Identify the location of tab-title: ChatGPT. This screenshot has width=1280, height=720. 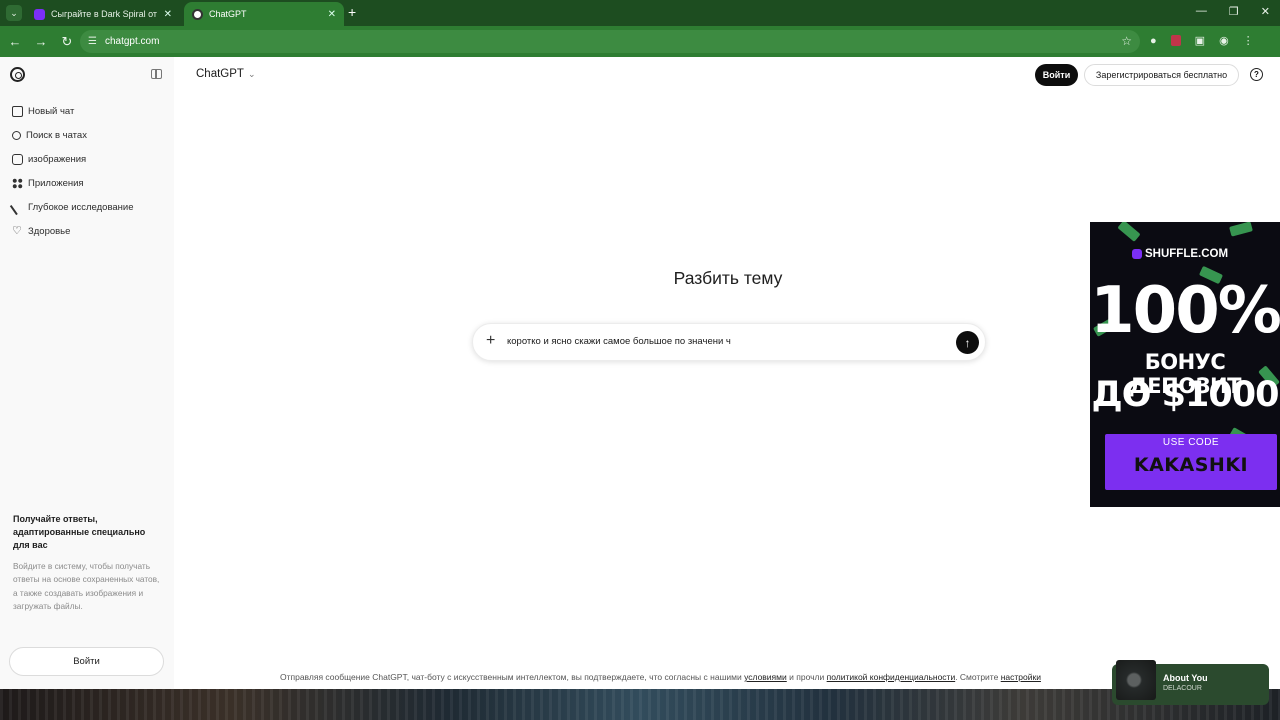
(228, 14).